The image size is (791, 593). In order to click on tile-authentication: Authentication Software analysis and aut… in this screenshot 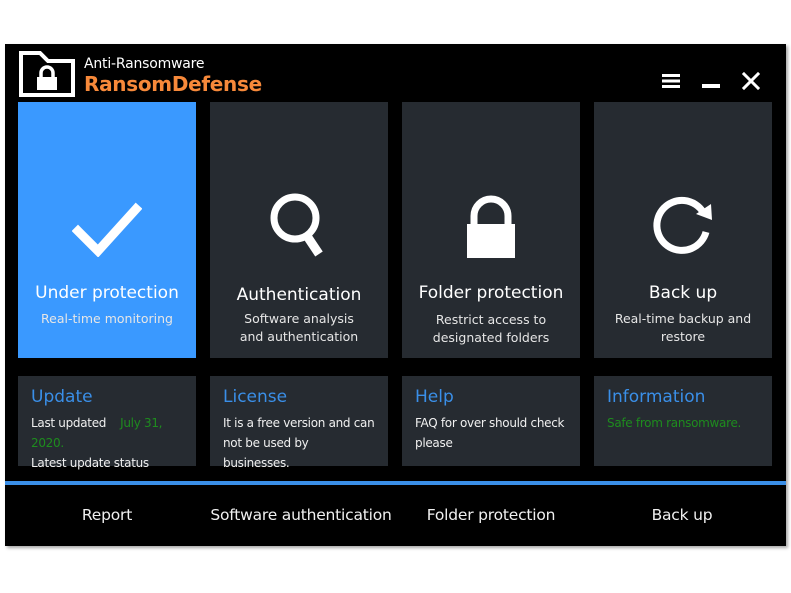, I will do `click(299, 230)`.